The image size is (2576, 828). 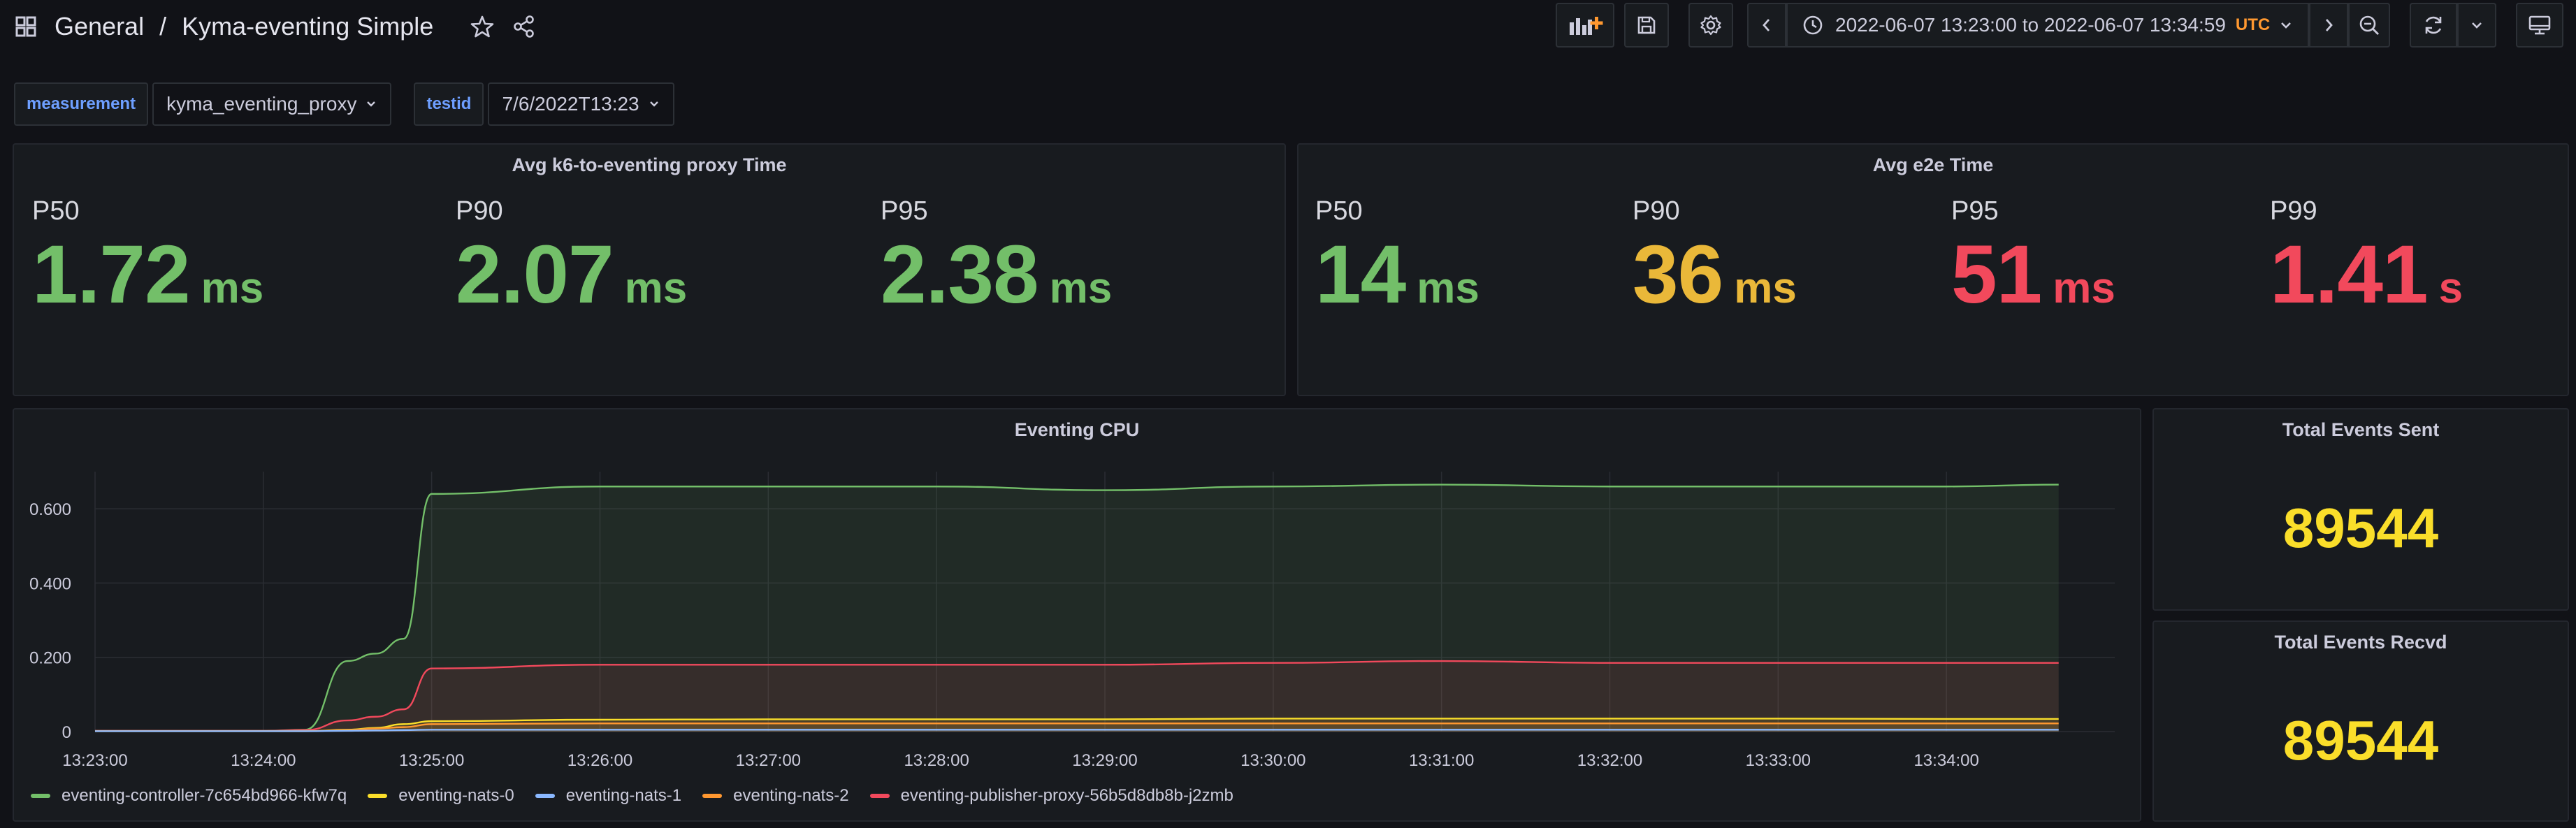 I want to click on stat-p95: P95 2.38 ms, so click(x=997, y=256).